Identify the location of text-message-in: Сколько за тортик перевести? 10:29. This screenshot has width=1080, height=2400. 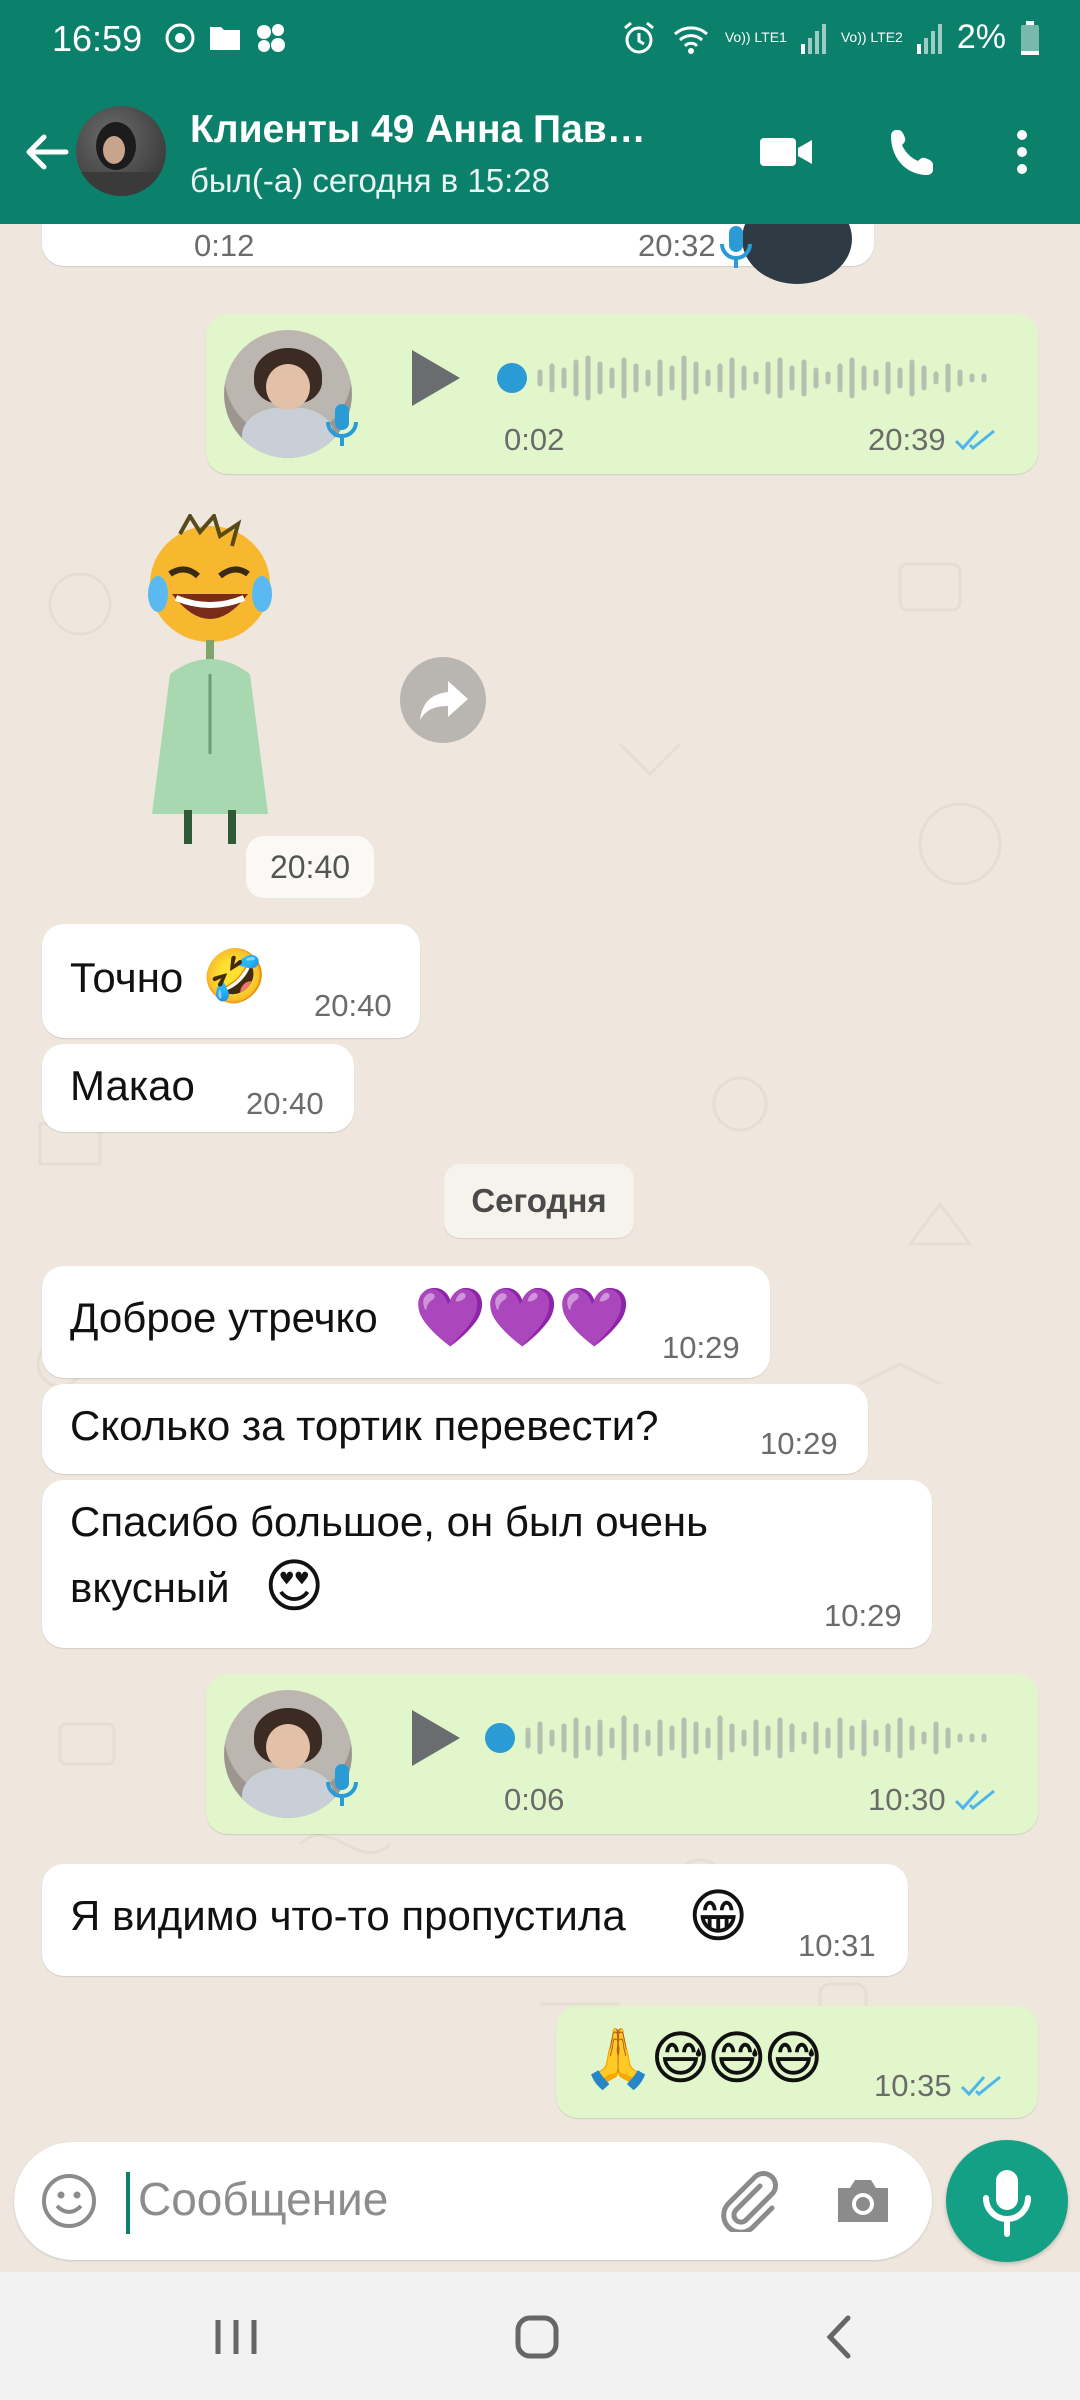
(455, 1429).